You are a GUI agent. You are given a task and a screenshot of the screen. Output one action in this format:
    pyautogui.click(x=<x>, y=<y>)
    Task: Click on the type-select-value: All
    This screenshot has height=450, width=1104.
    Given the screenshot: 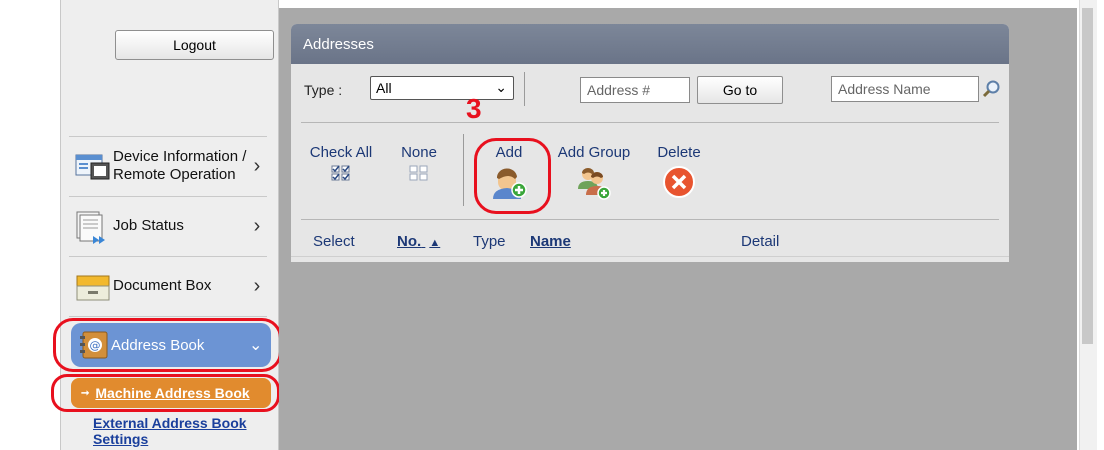 What is the action you would take?
    pyautogui.click(x=384, y=88)
    